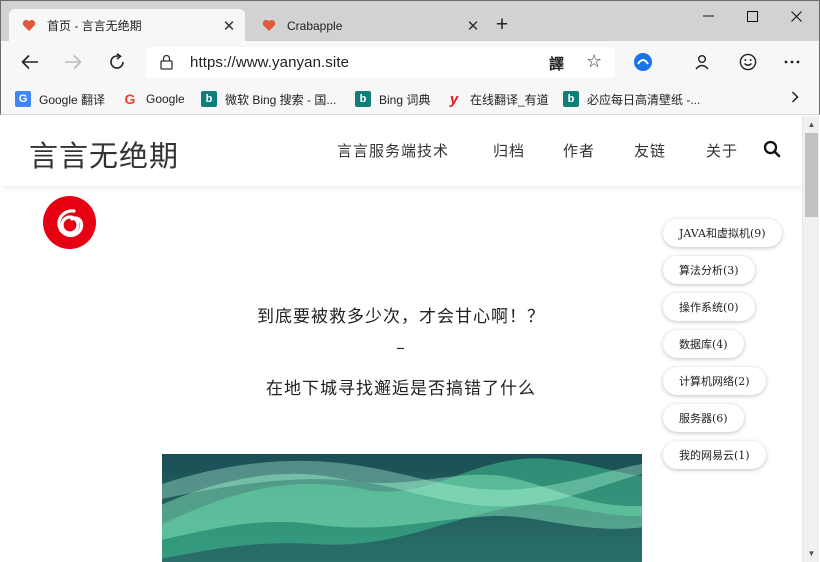  What do you see at coordinates (709, 307) in the screenshot?
I see `category-operating-systems: 操作系统(0)` at bounding box center [709, 307].